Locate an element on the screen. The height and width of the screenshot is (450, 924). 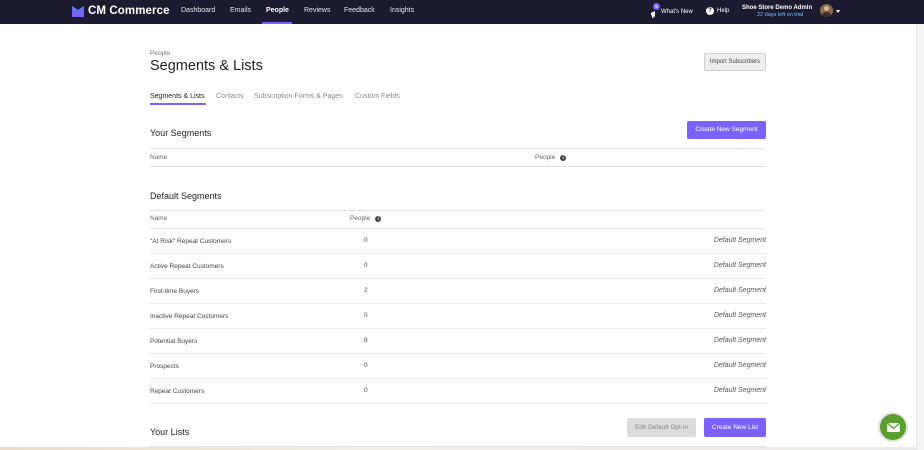
nav-feedback: Feedback is located at coordinates (359, 10).